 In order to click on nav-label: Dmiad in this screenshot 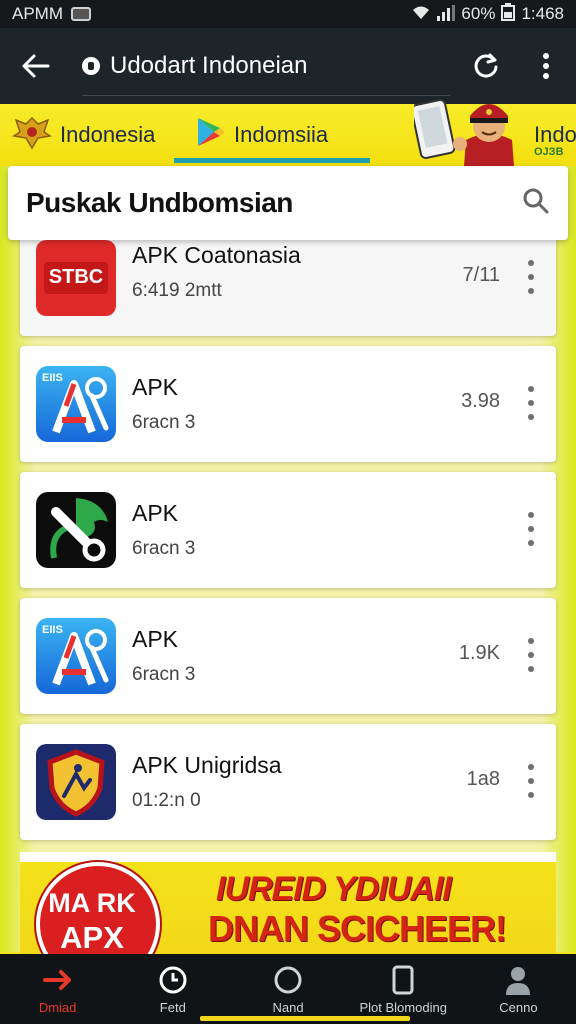, I will do `click(57, 1007)`.